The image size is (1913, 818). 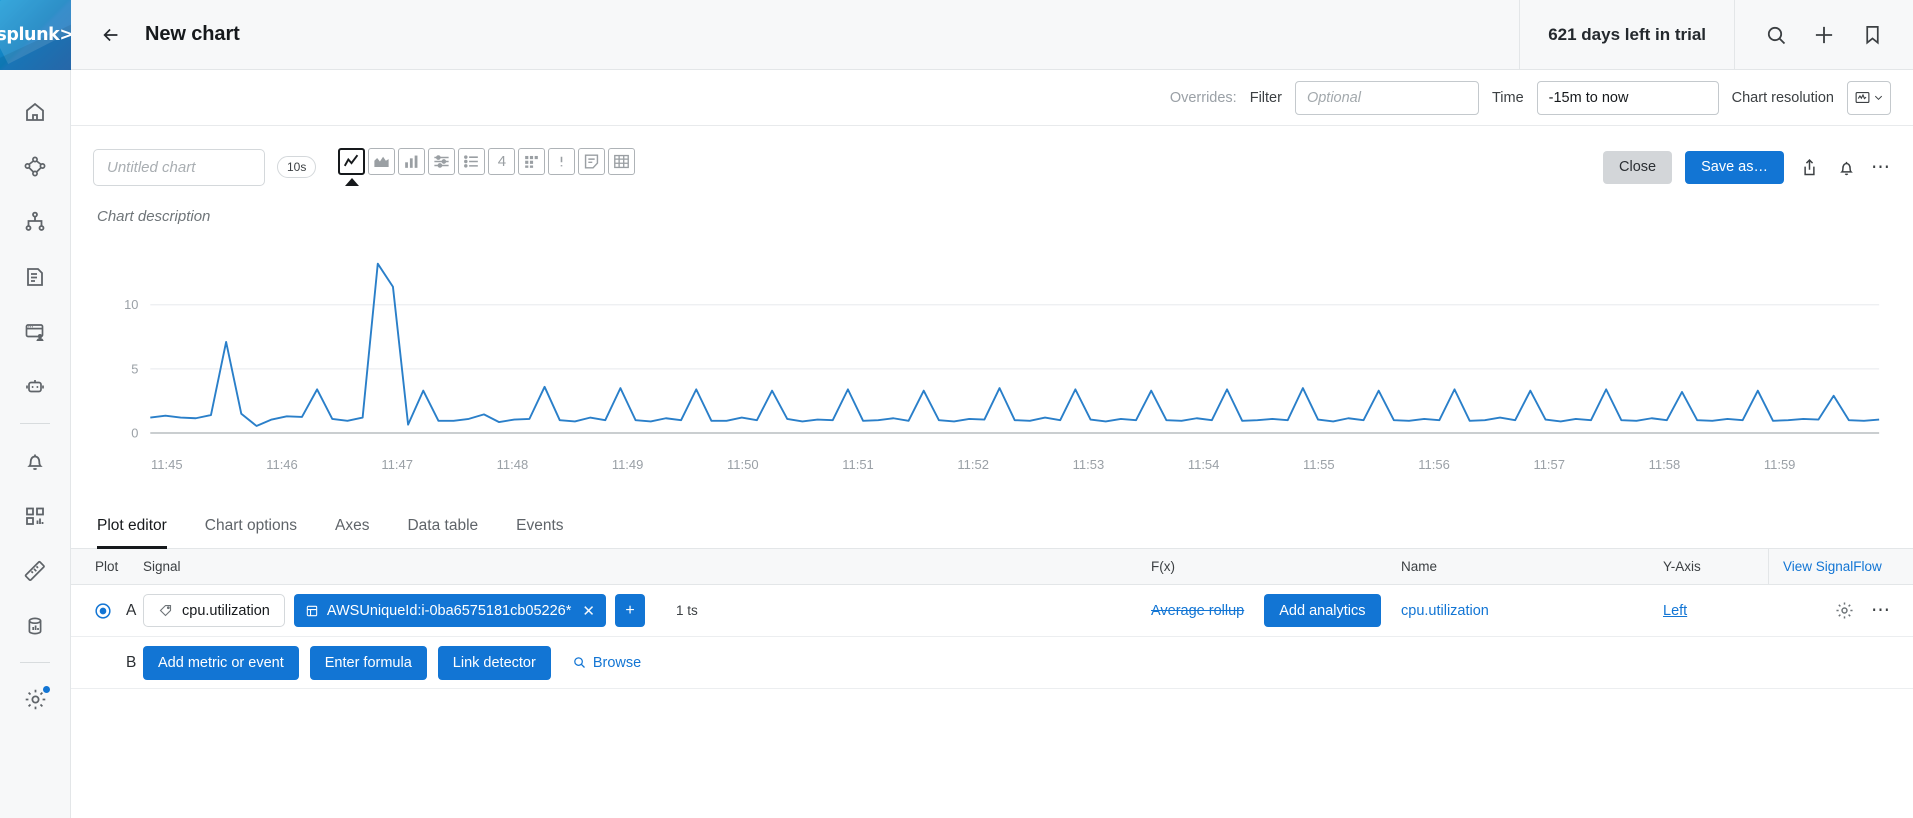 What do you see at coordinates (154, 216) in the screenshot?
I see `chart-description: Chart description` at bounding box center [154, 216].